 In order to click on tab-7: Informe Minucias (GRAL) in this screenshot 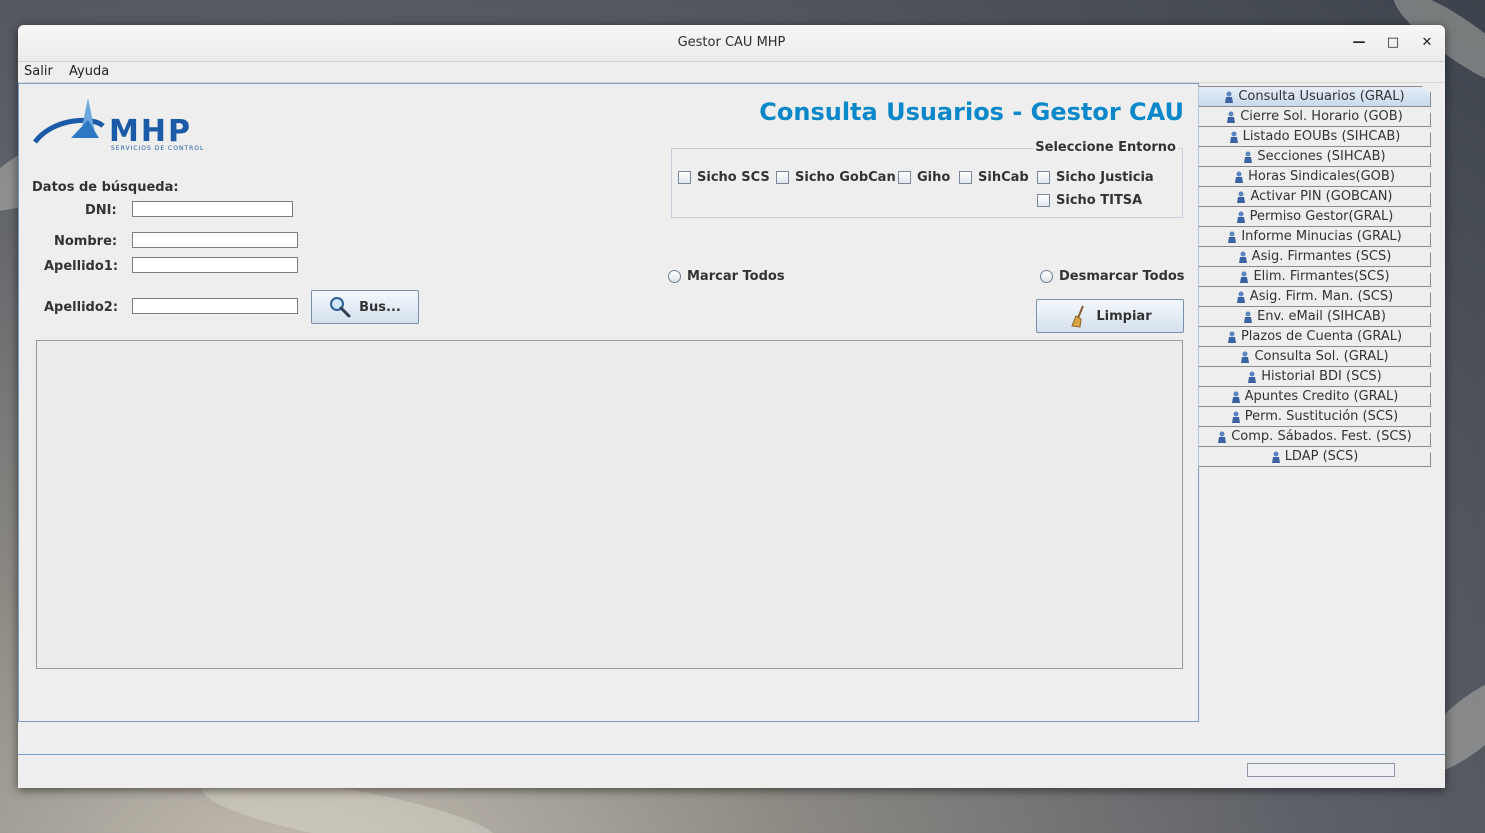, I will do `click(1314, 237)`.